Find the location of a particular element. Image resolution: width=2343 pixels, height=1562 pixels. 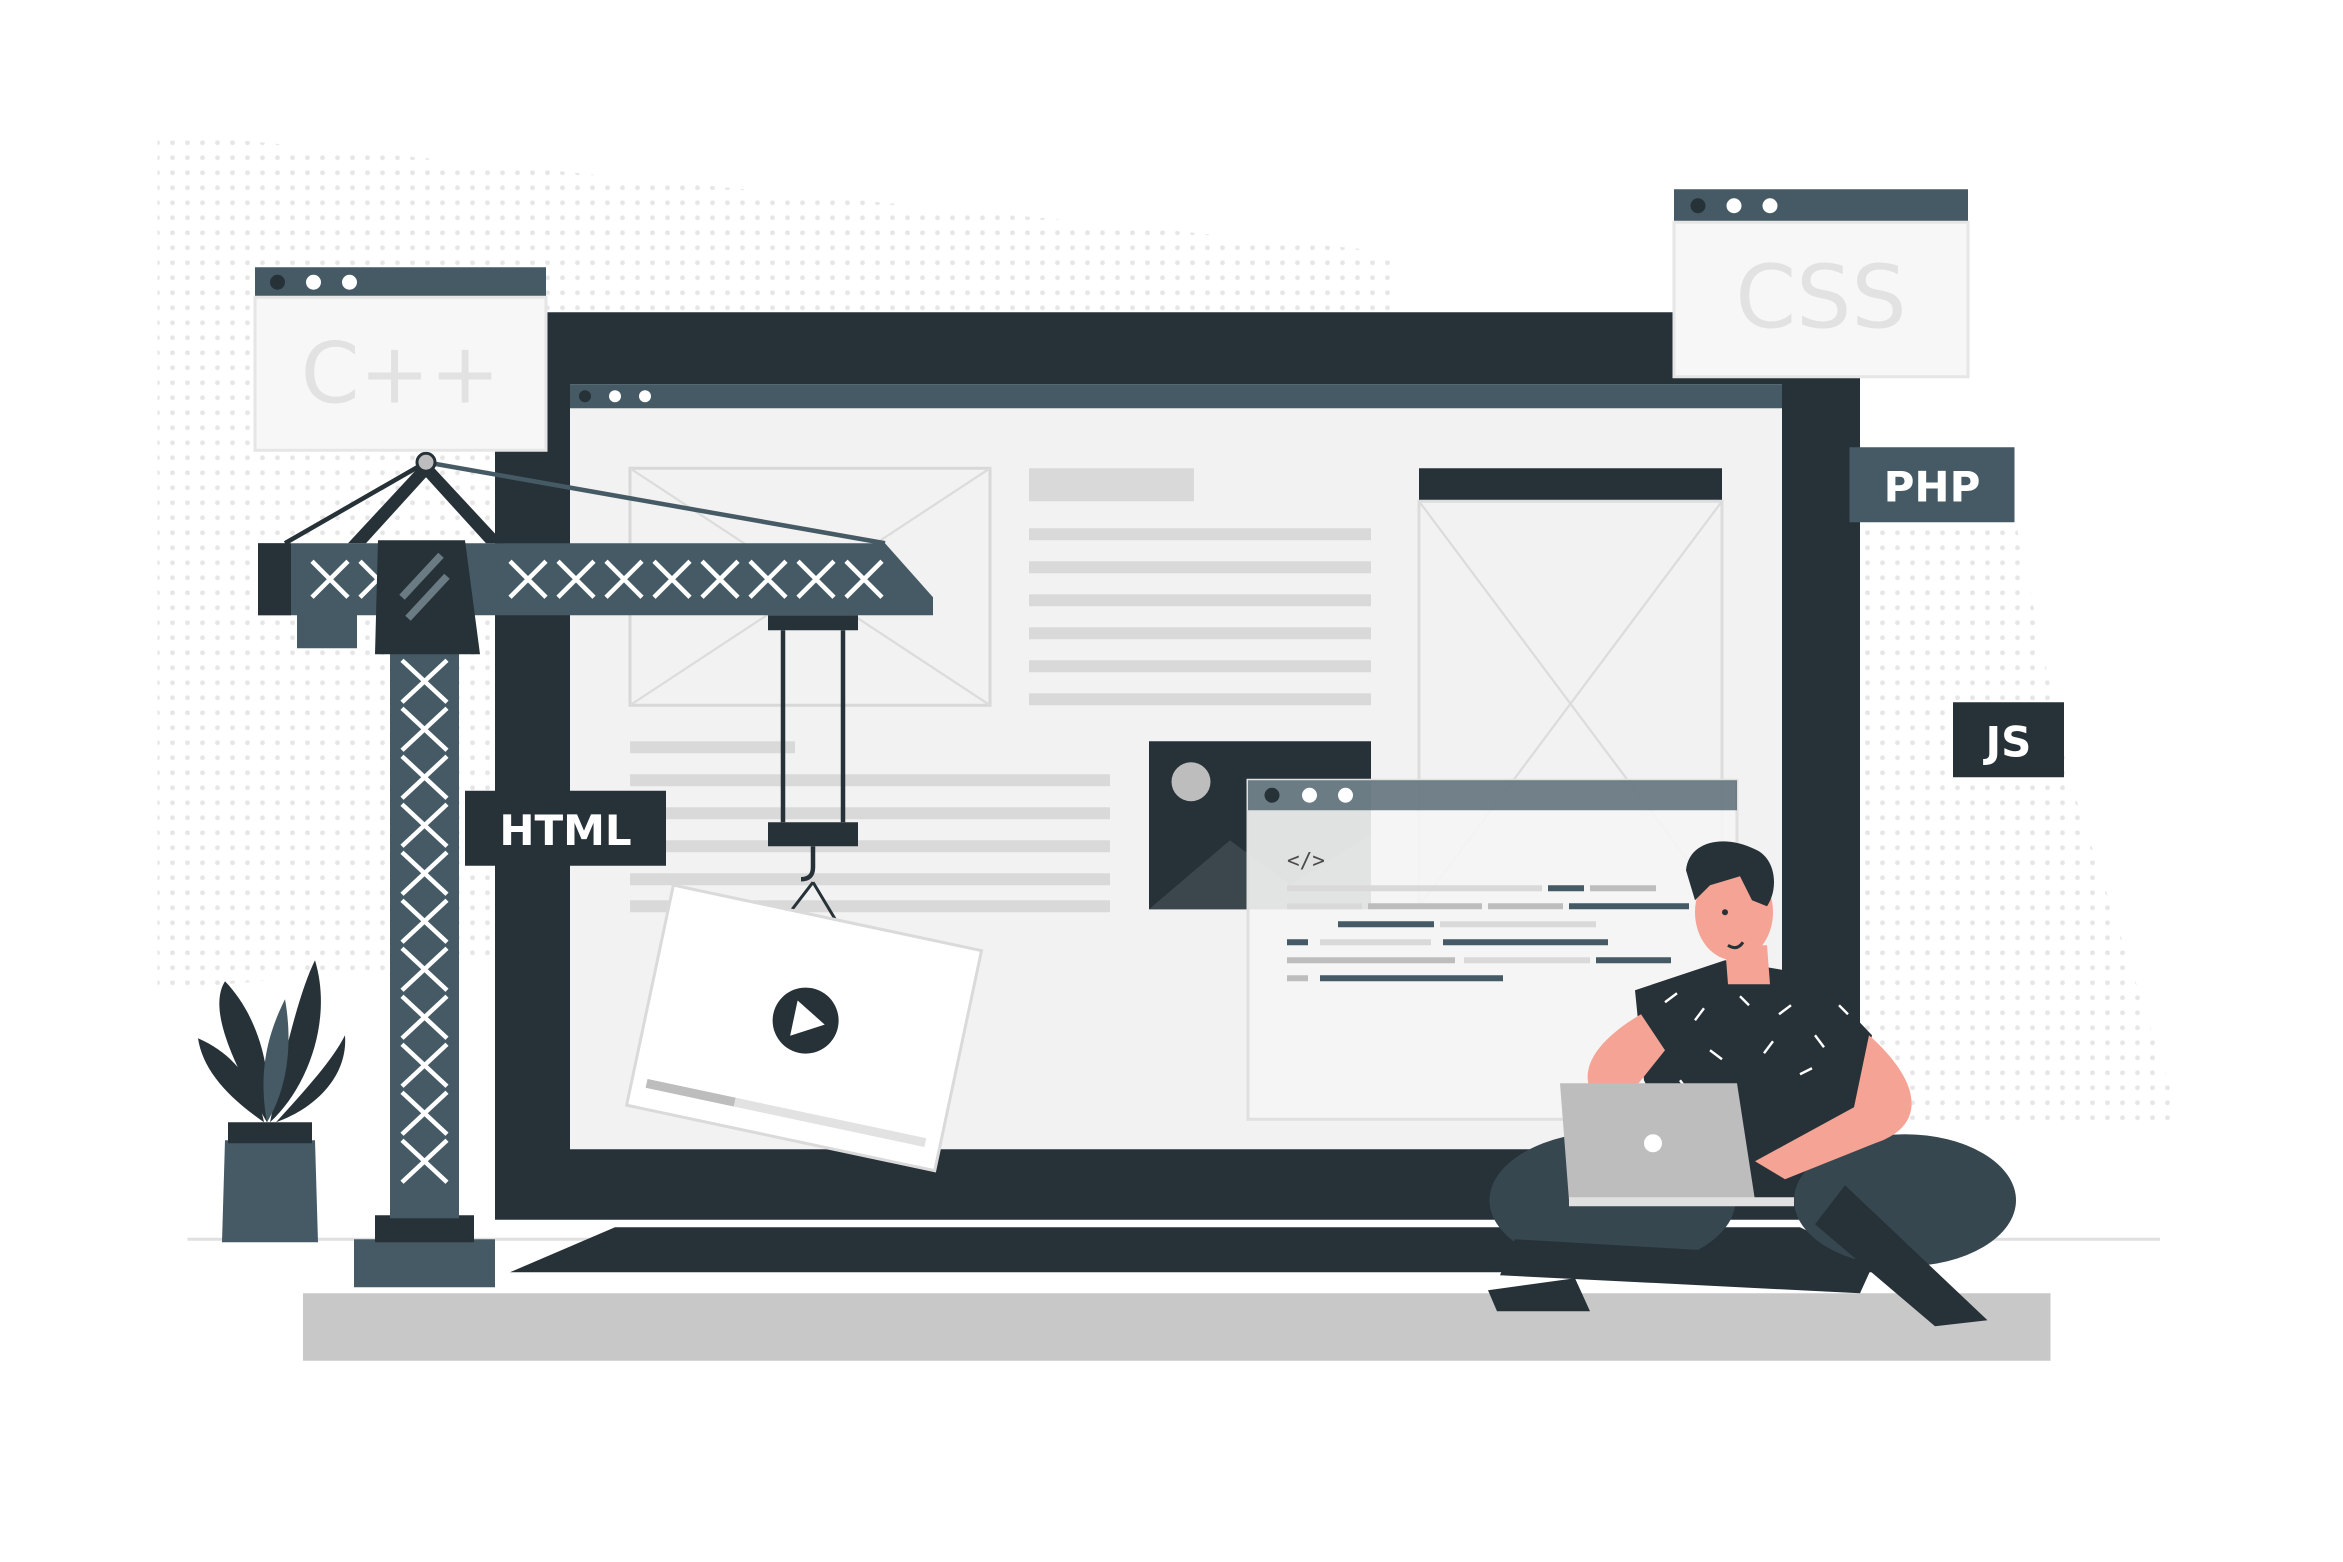

image-placeholder-icon is located at coordinates (1191, 782).